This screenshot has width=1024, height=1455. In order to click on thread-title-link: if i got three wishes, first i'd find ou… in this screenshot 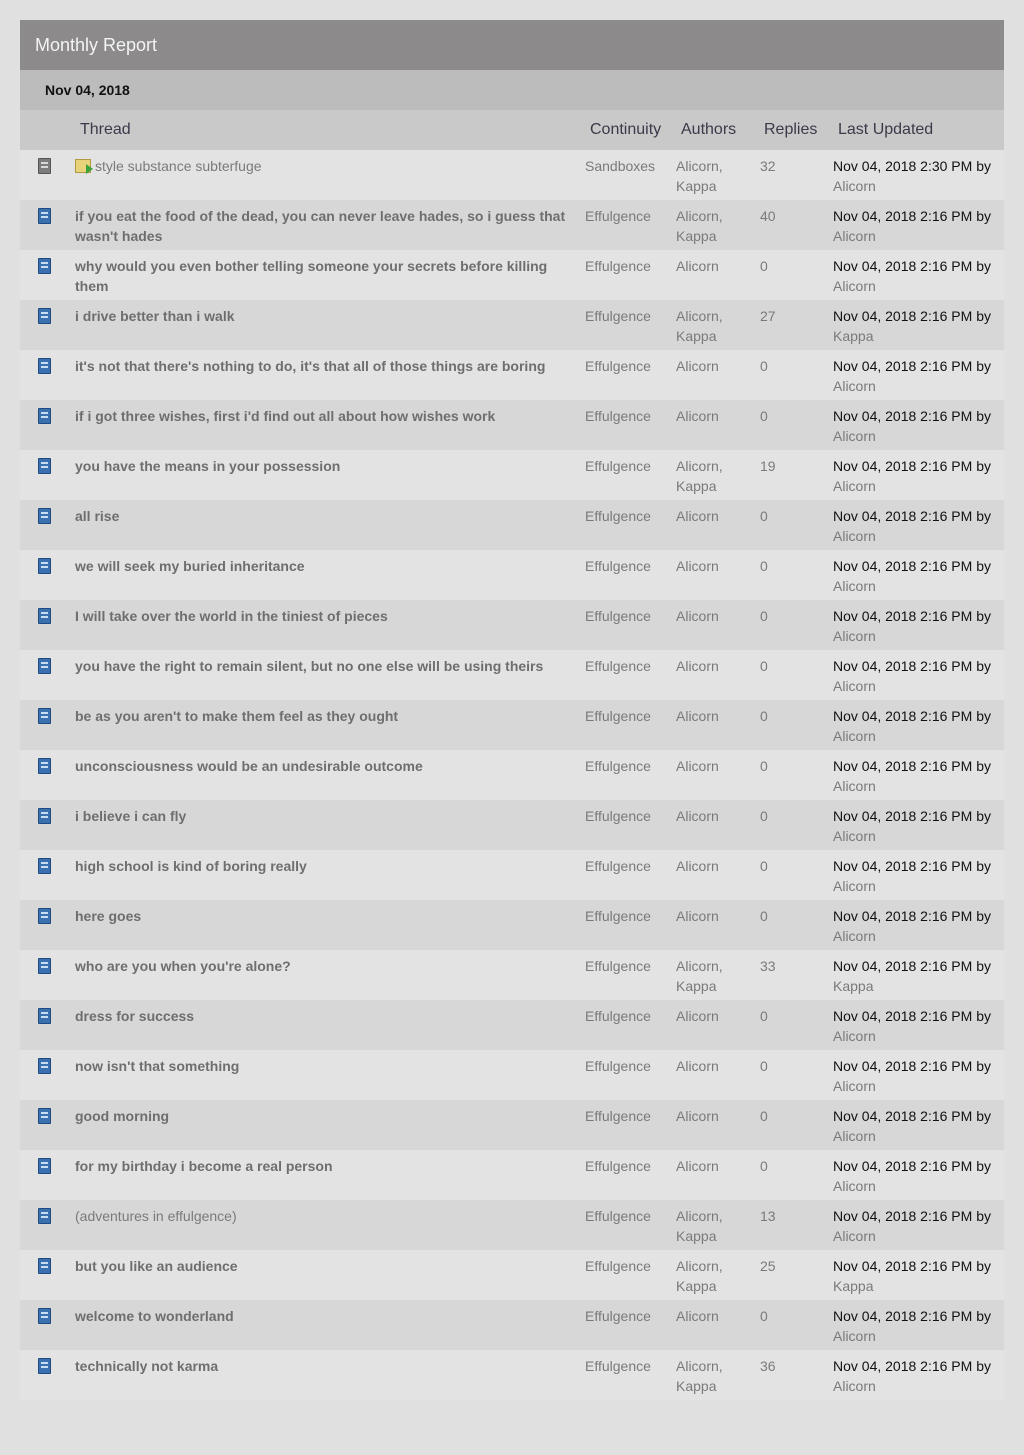, I will do `click(292, 416)`.